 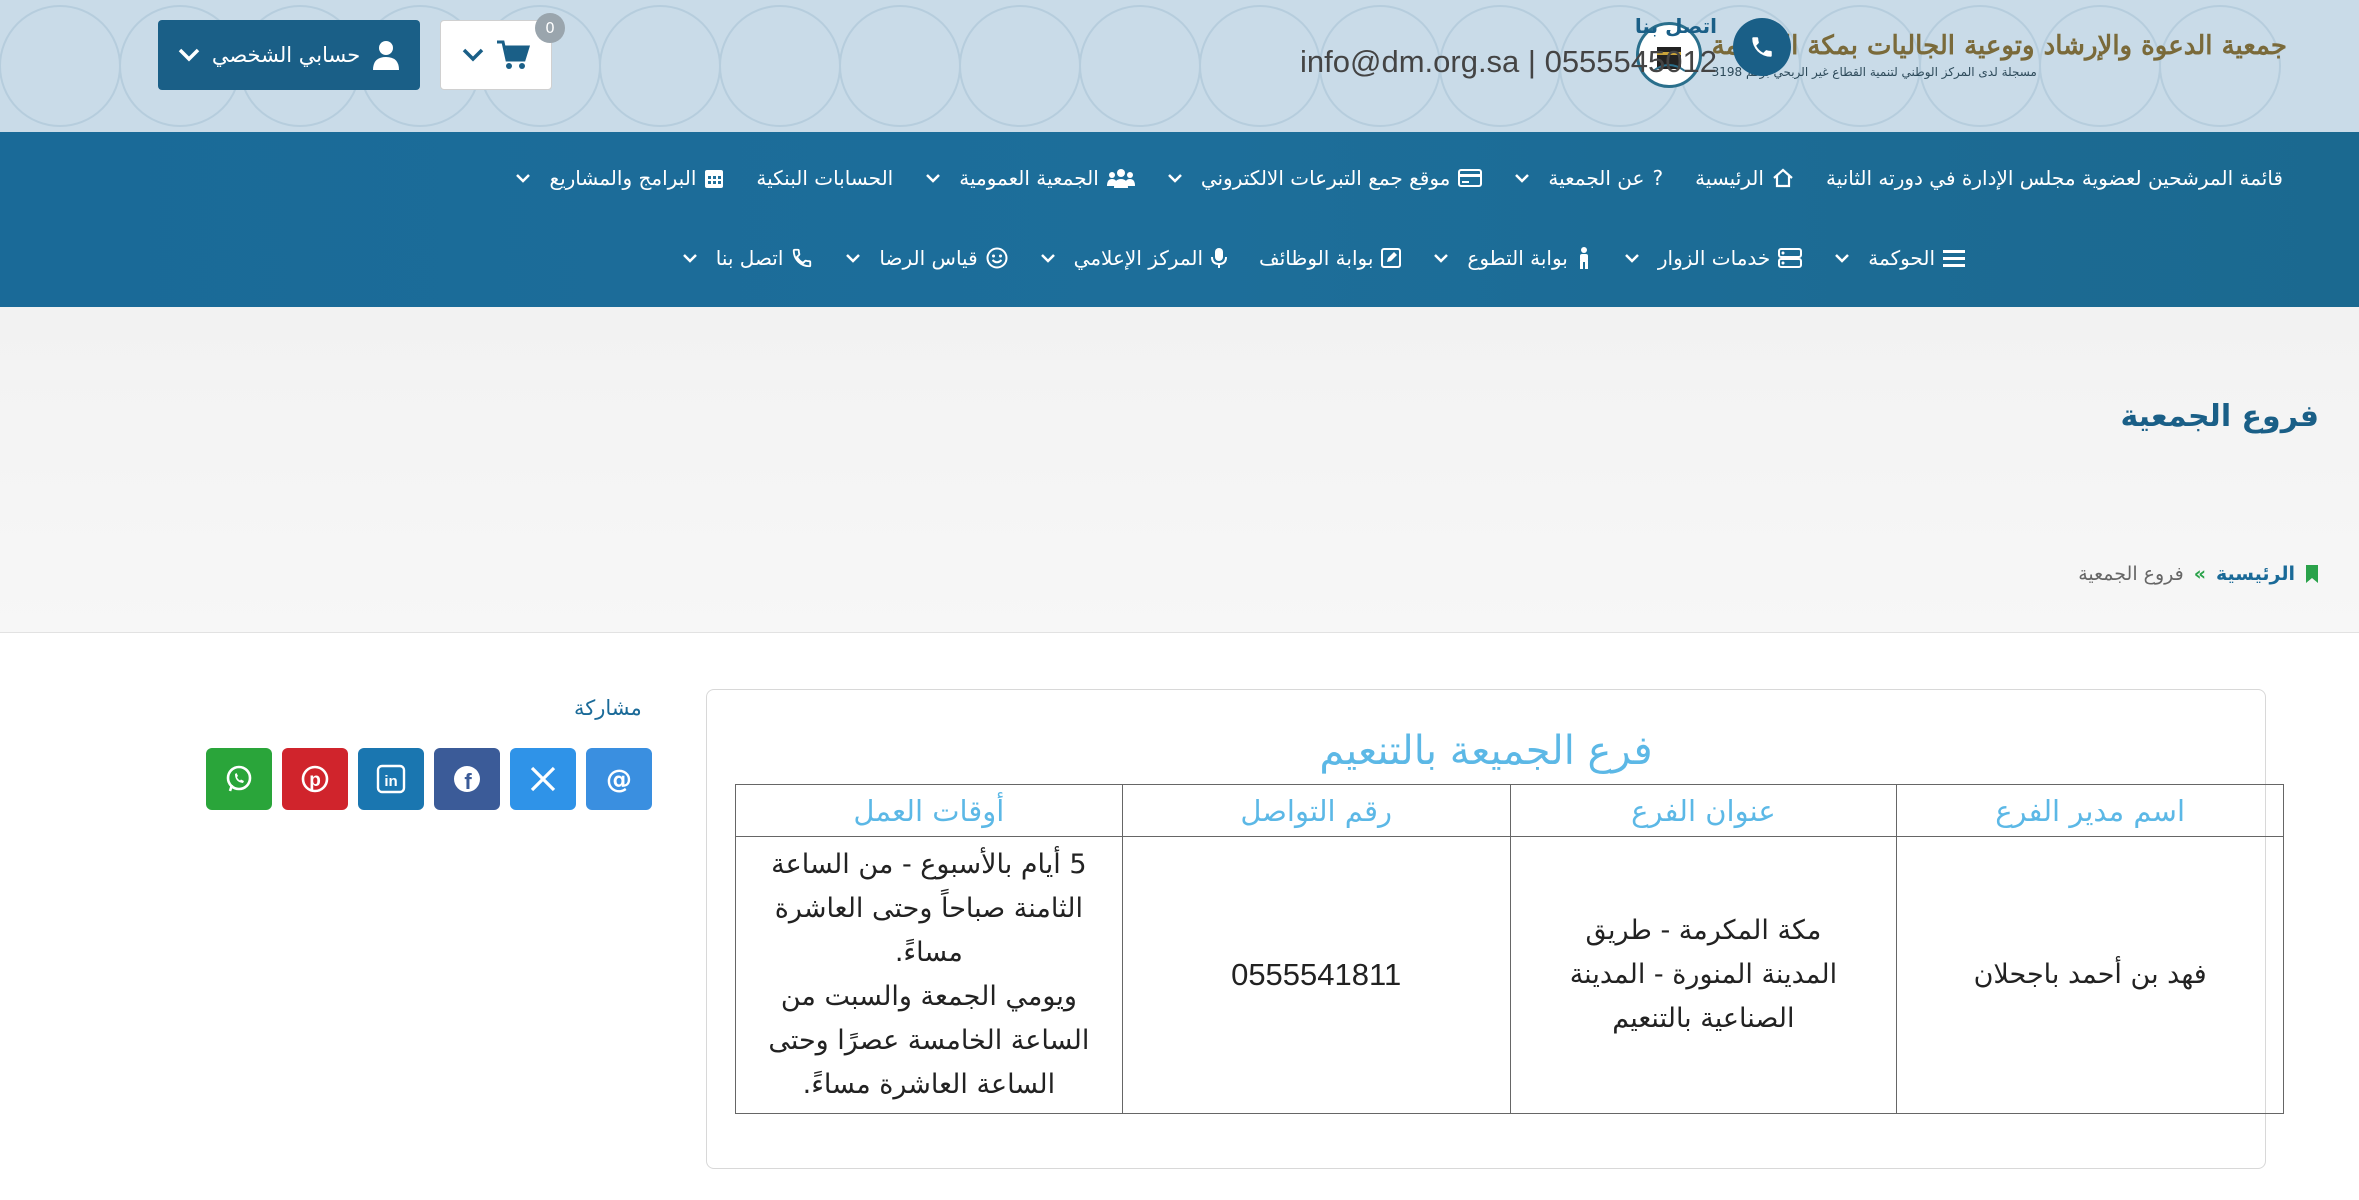 I want to click on nav-item-label: اتصل بنا, so click(x=749, y=258).